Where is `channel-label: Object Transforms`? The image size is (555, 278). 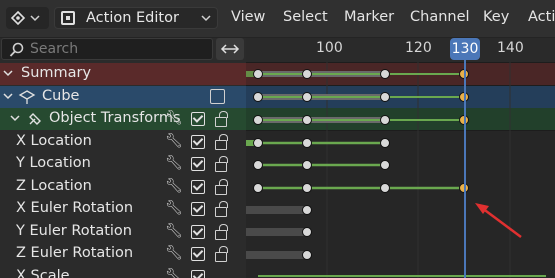 channel-label: Object Transforms is located at coordinates (115, 118).